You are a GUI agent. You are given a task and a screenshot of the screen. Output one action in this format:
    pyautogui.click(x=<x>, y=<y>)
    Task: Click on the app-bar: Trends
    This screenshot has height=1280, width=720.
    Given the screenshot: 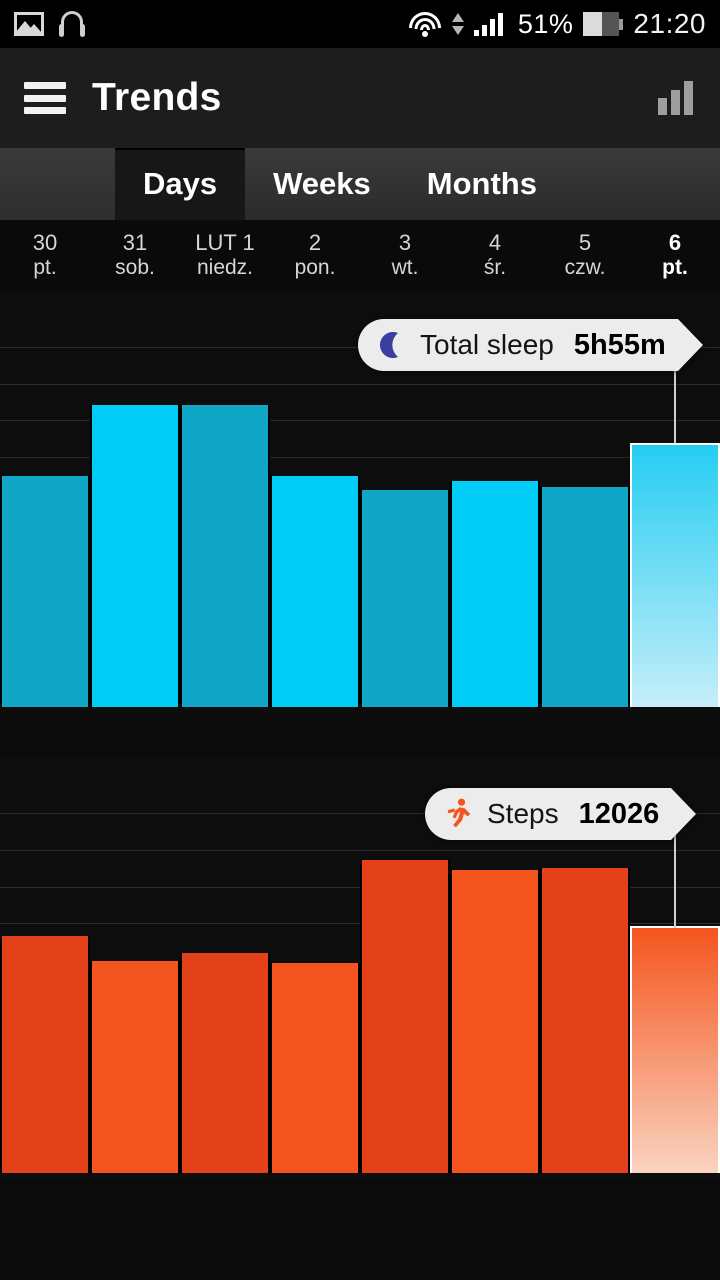 What is the action you would take?
    pyautogui.click(x=360, y=98)
    